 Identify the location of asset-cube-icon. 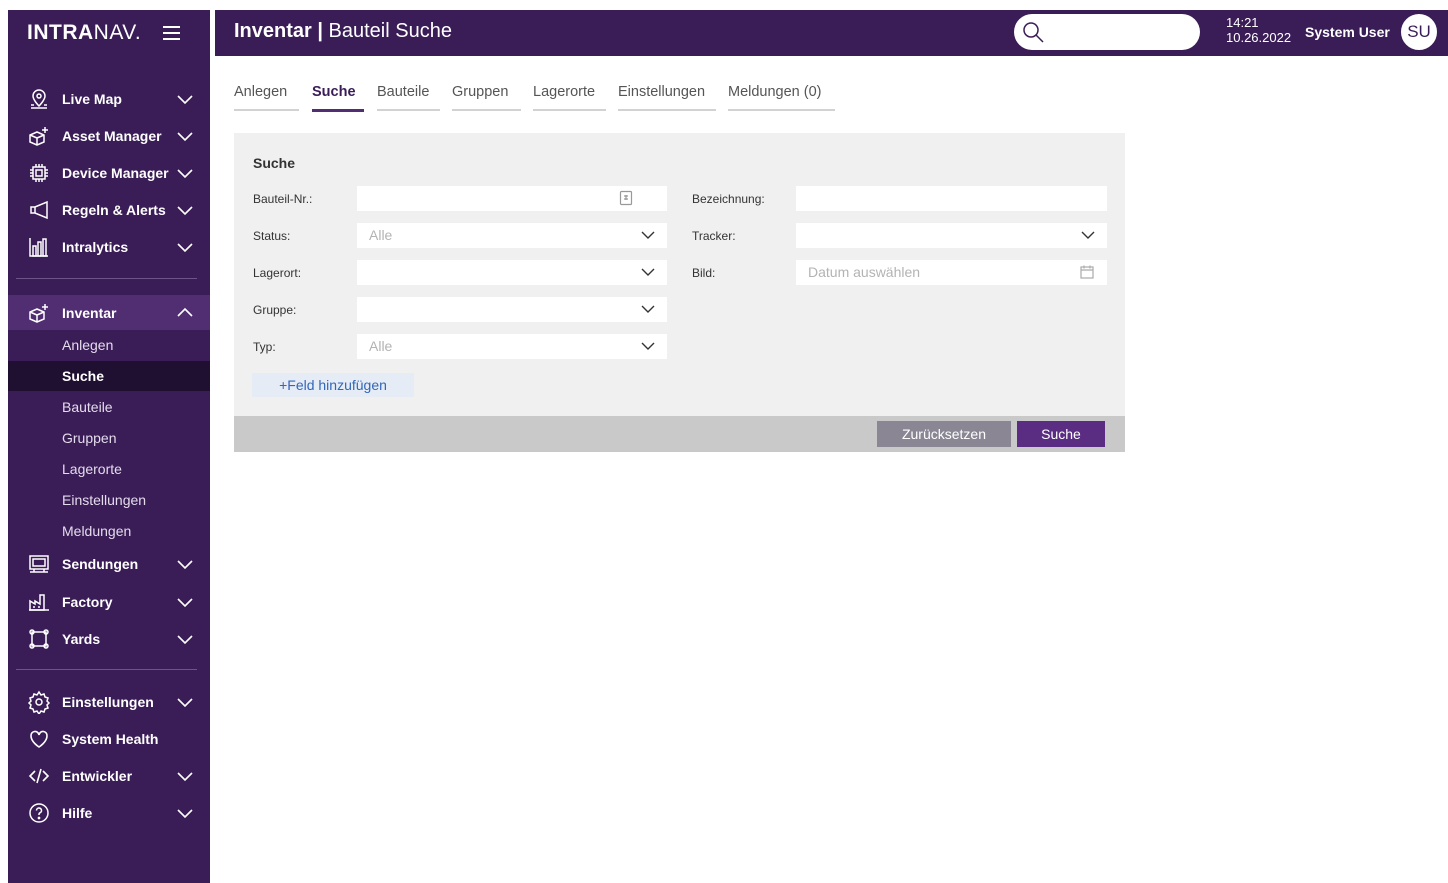
(39, 136).